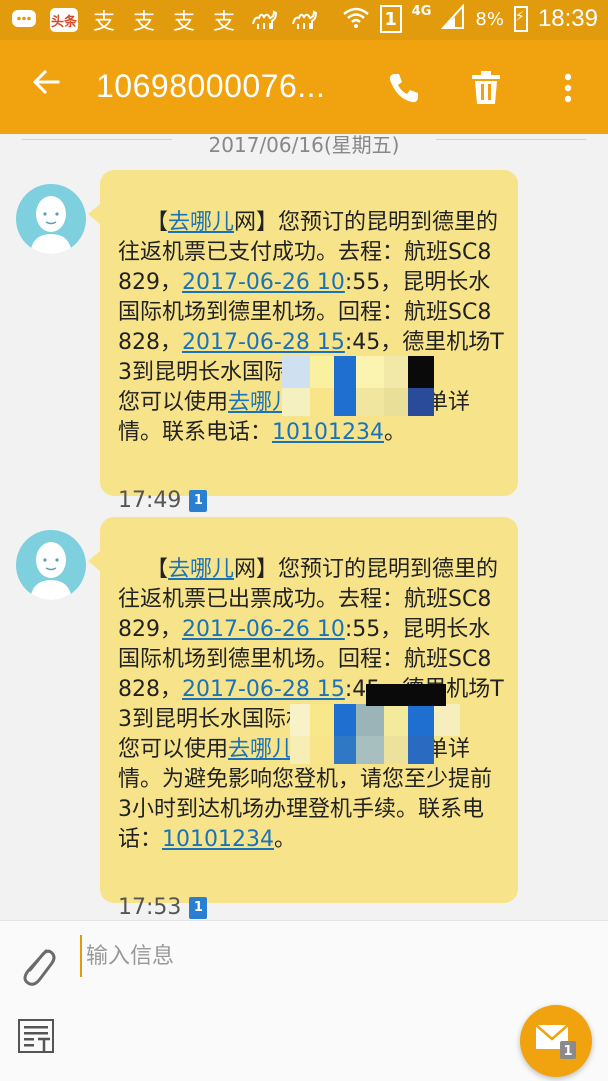 The width and height of the screenshot is (608, 1081). I want to click on back-arrow-icon, so click(46, 82).